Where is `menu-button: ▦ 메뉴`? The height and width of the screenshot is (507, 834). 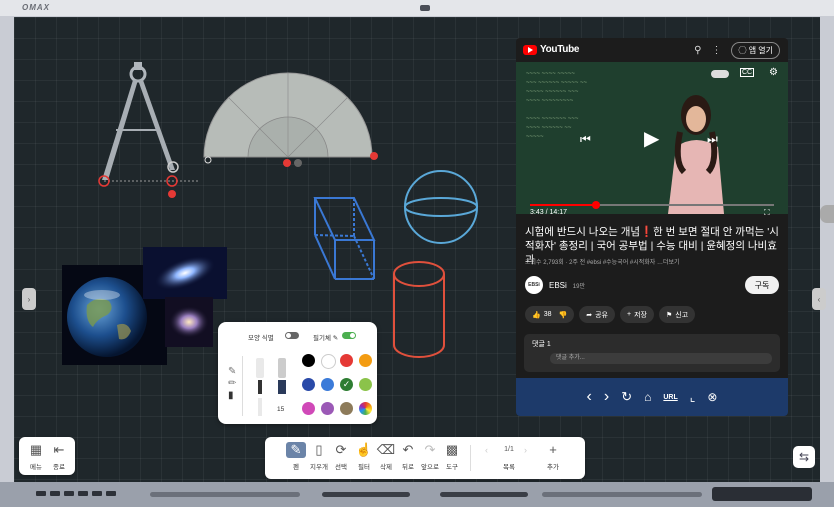
menu-button: ▦ 메뉴 is located at coordinates (36, 456).